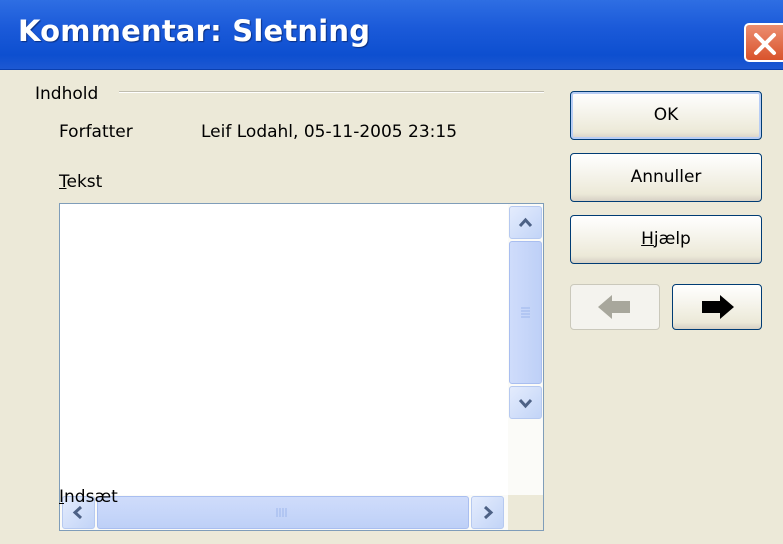  I want to click on previous-button, so click(615, 307).